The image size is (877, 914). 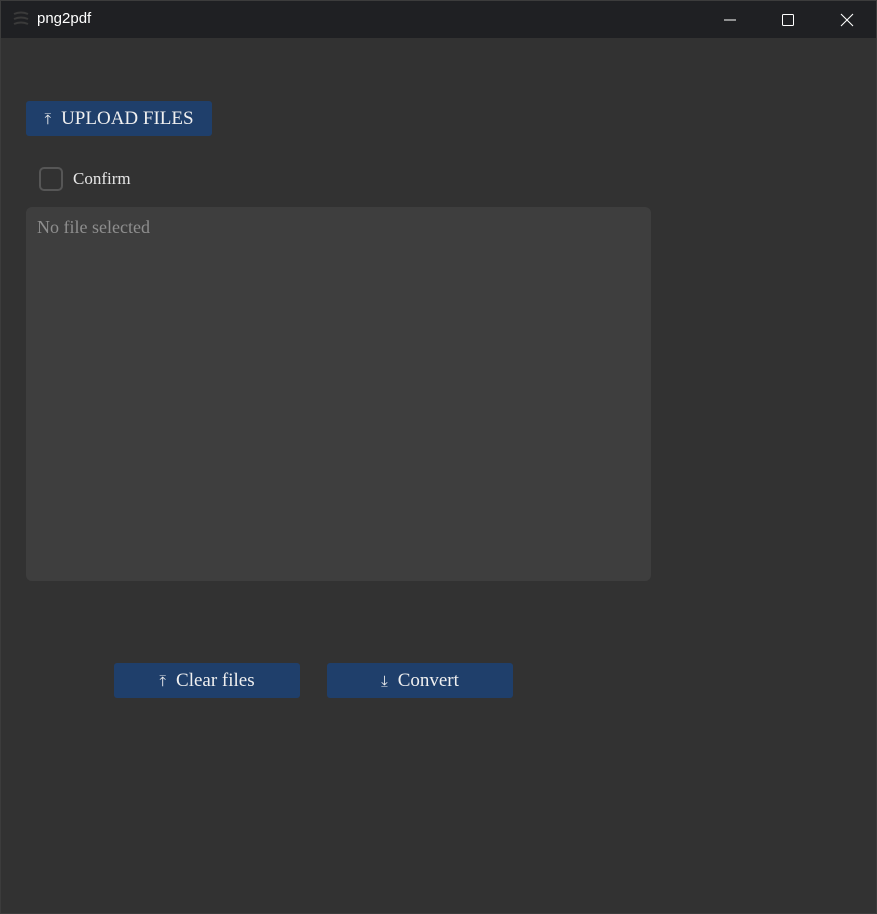 What do you see at coordinates (438, 19) in the screenshot?
I see `title-bar: png2pdf` at bounding box center [438, 19].